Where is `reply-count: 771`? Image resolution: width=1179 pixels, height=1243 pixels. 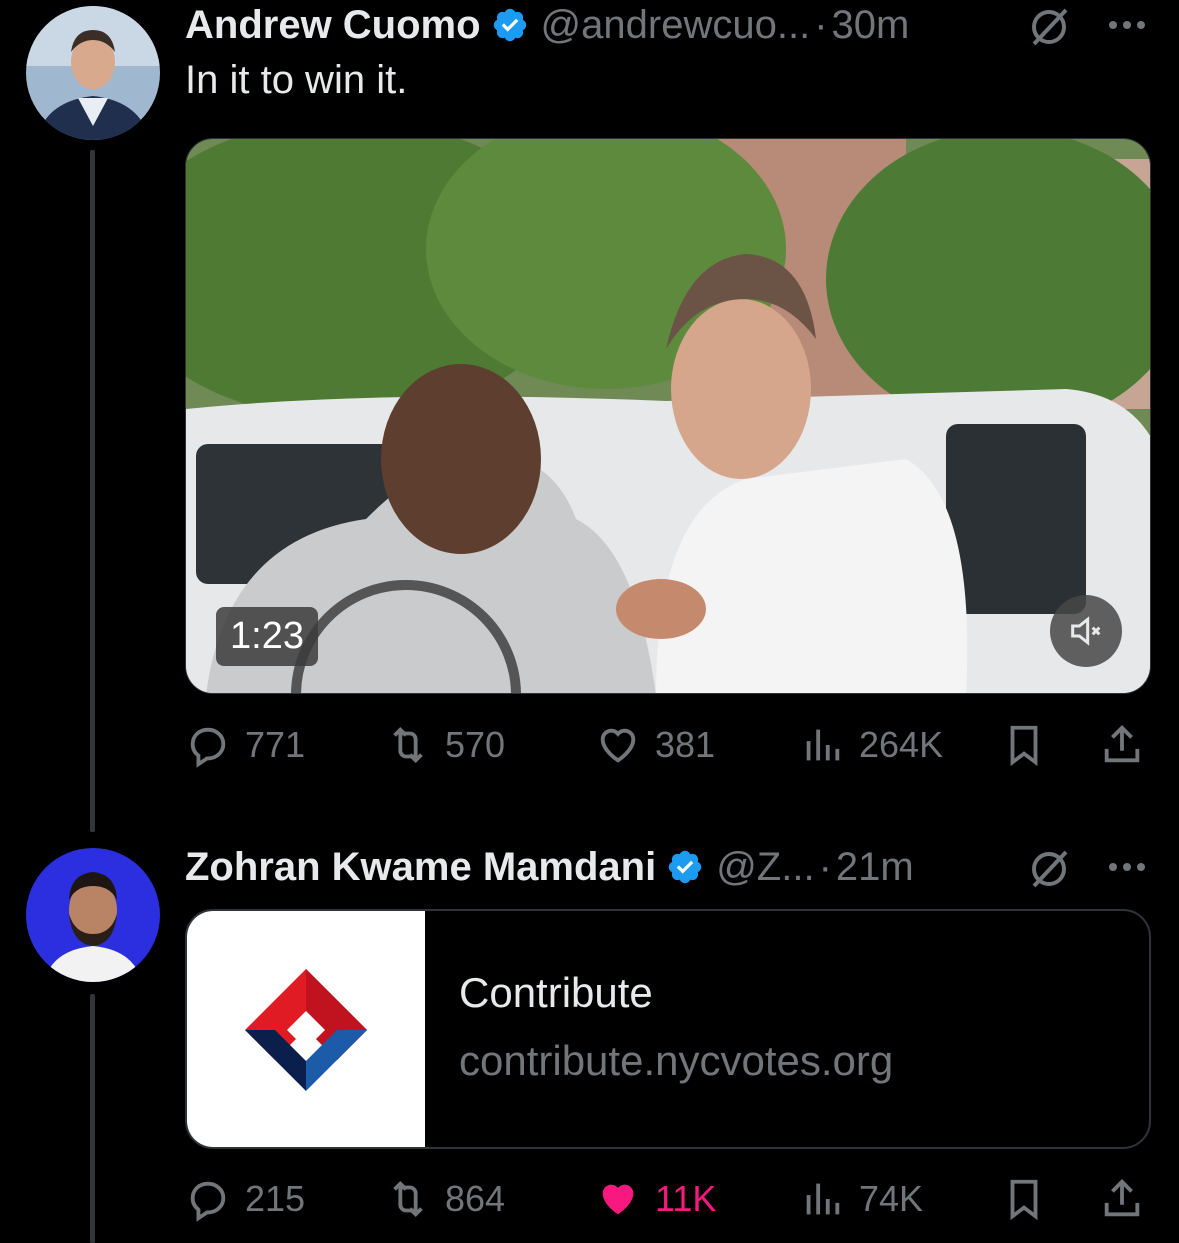 reply-count: 771 is located at coordinates (275, 744).